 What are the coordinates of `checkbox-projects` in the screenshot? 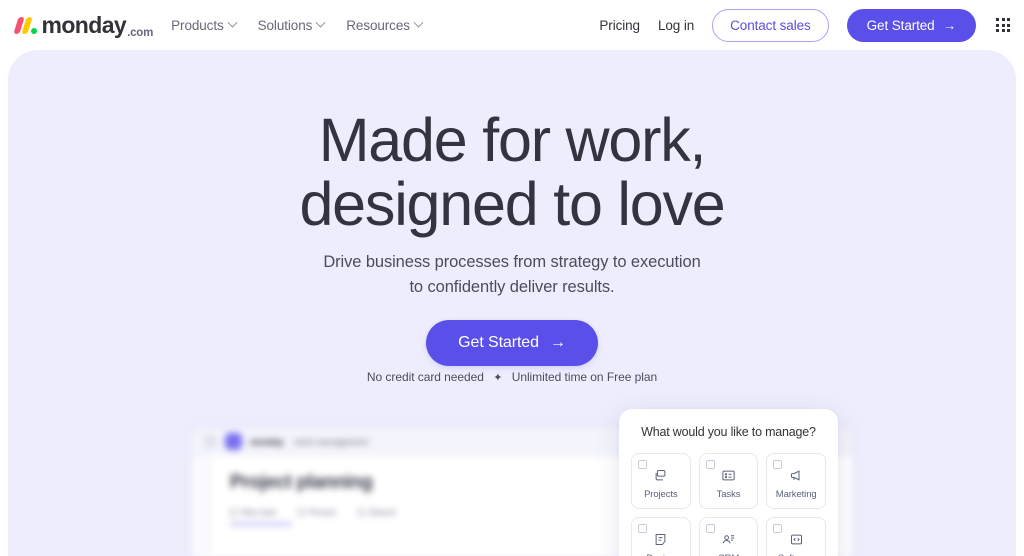 It's located at (642, 464).